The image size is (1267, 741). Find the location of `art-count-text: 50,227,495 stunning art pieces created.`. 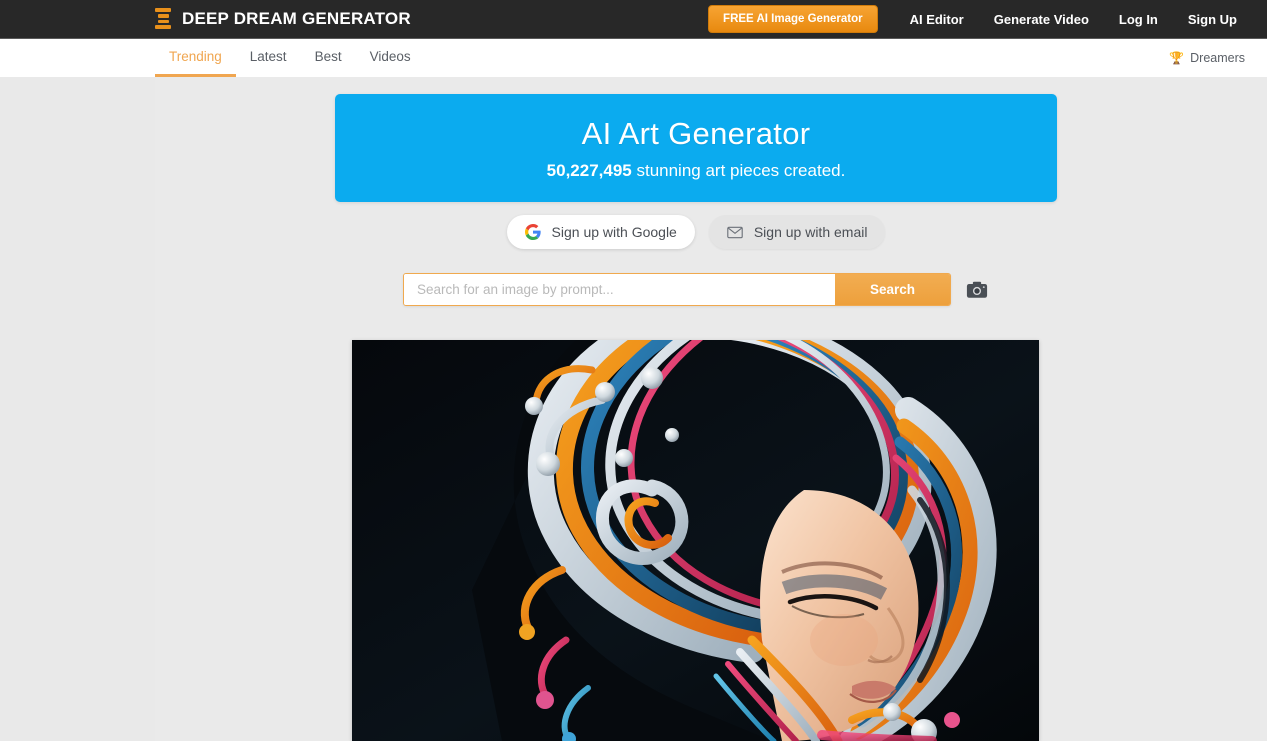

art-count-text: 50,227,495 stunning art pieces created. is located at coordinates (696, 171).